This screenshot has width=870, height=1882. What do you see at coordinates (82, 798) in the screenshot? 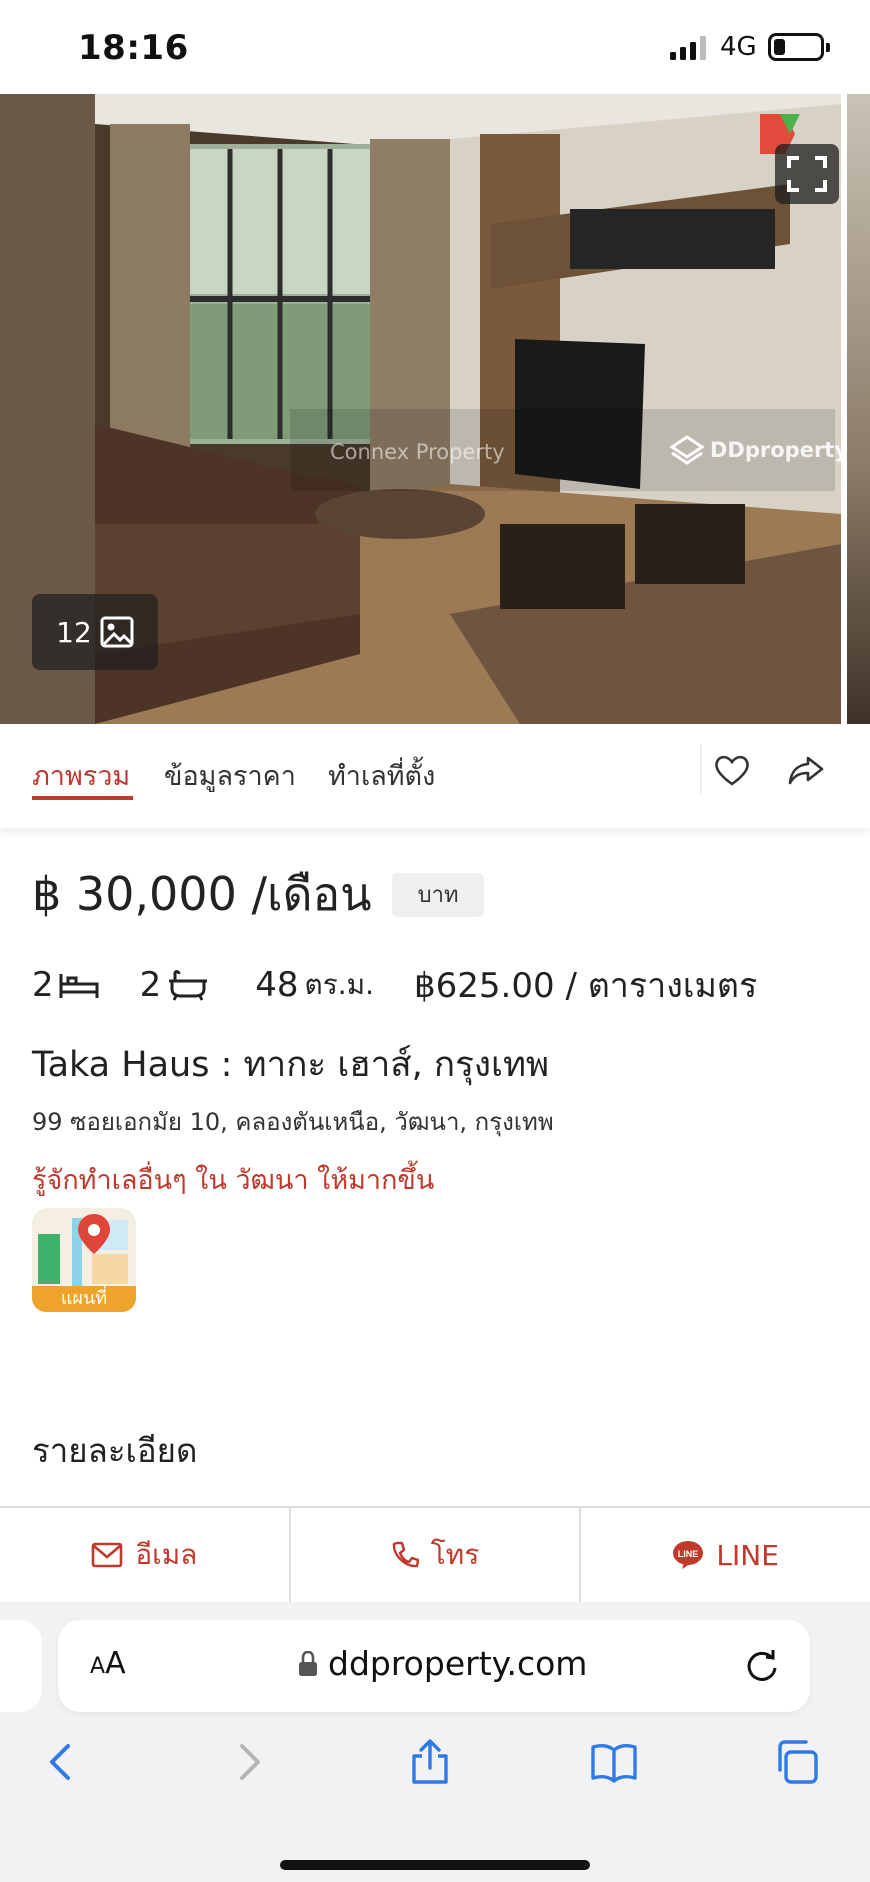
I see `active-tab-indicator` at bounding box center [82, 798].